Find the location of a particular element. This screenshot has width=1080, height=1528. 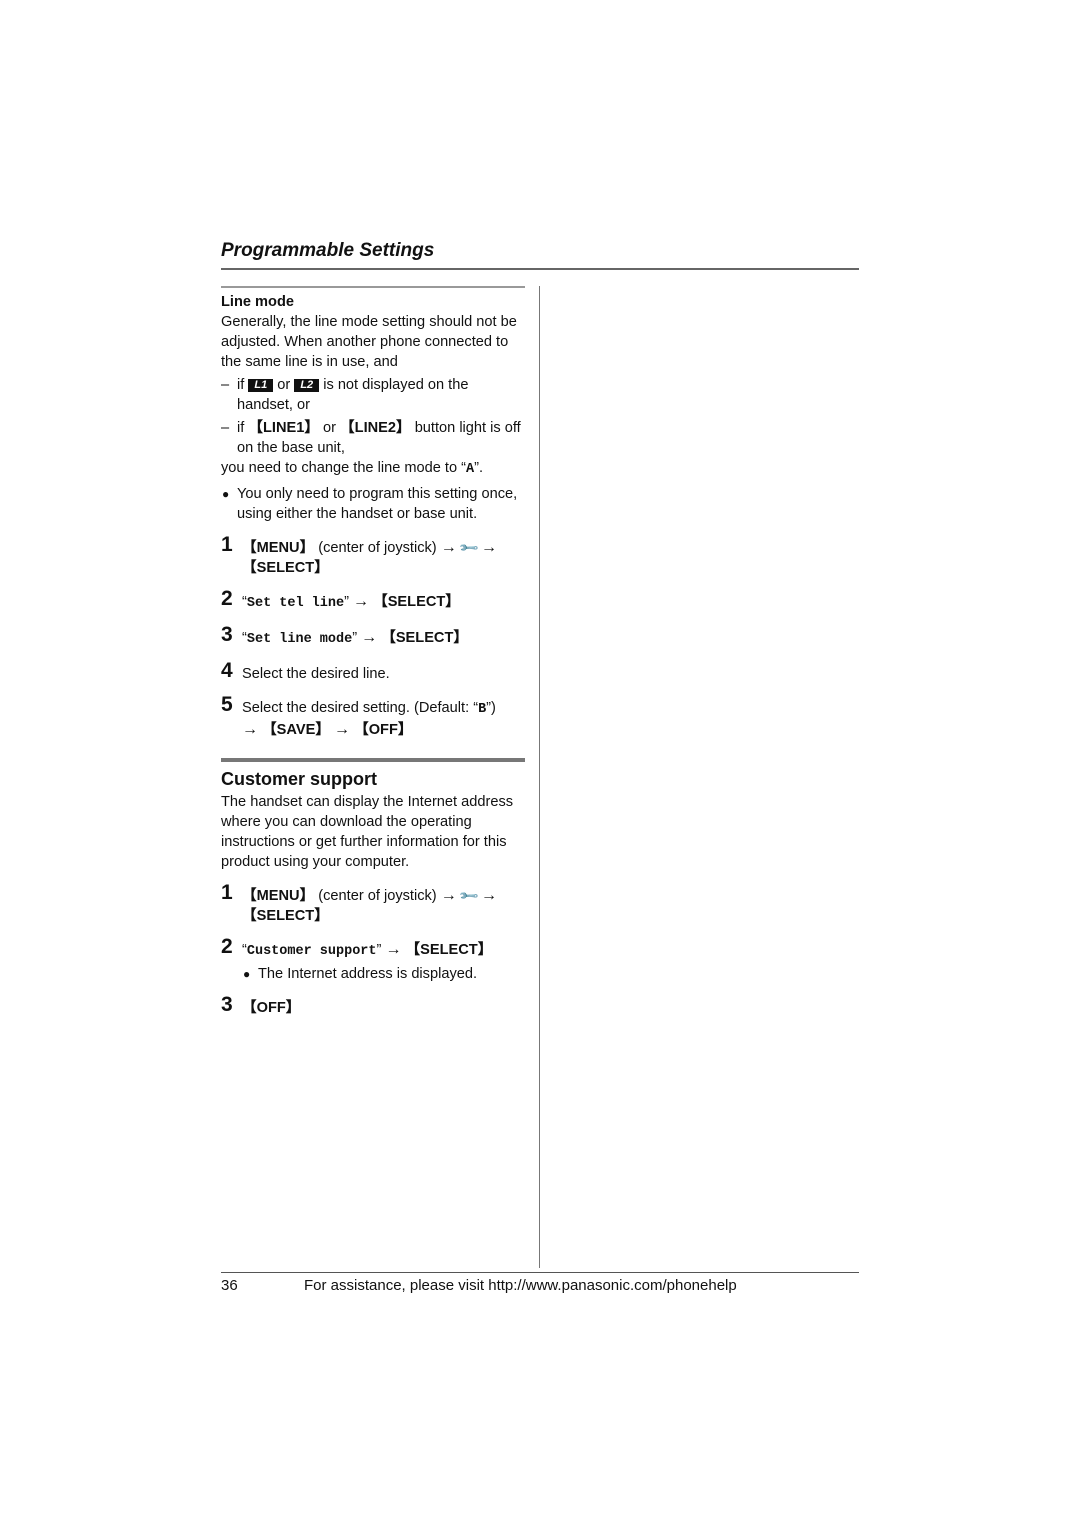

default-value: B is located at coordinates (482, 709).